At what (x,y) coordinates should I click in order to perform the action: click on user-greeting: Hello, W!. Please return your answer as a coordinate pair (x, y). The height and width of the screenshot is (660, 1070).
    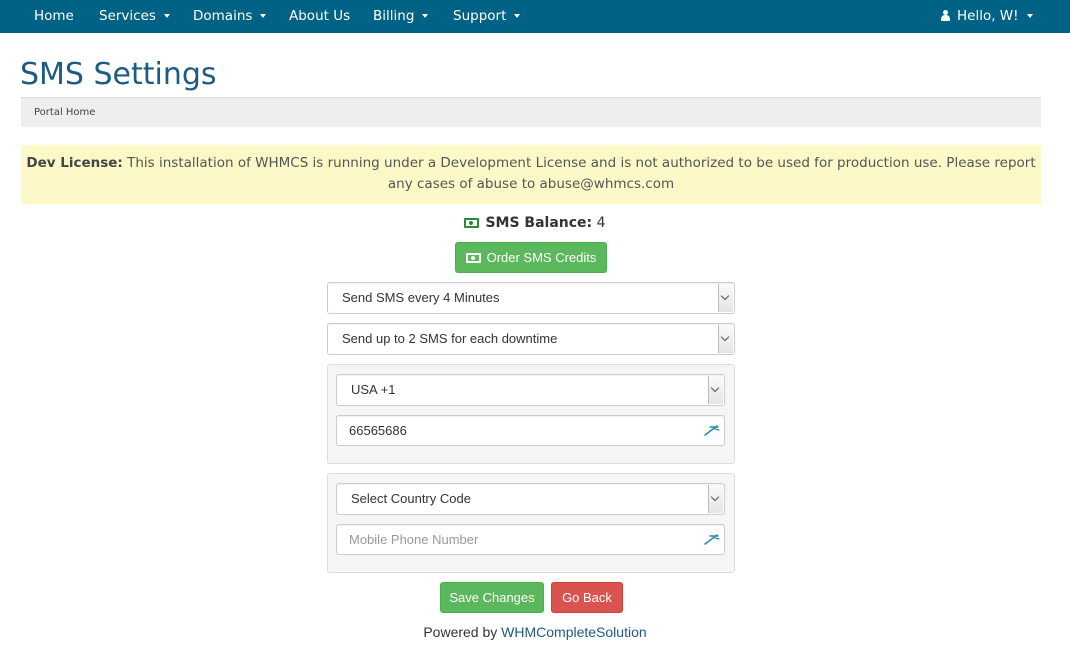
    Looking at the image, I should click on (988, 16).